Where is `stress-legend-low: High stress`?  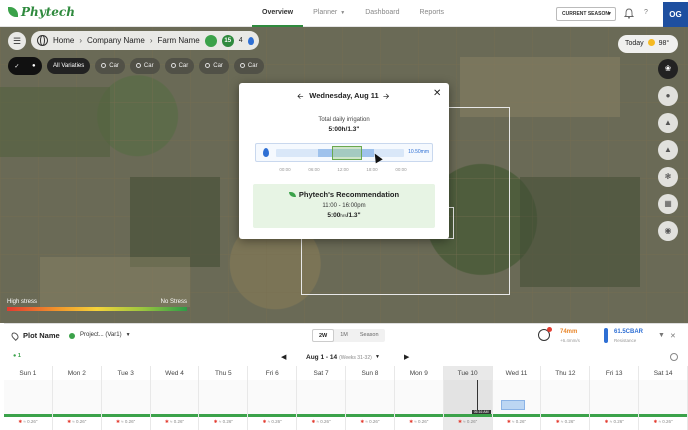
stress-legend-low: High stress is located at coordinates (22, 302).